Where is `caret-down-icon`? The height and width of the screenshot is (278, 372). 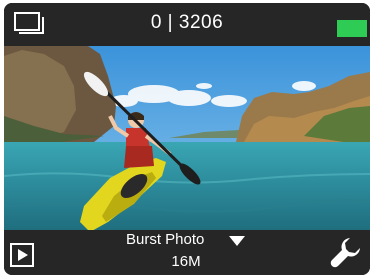
caret-down-icon is located at coordinates (237, 241).